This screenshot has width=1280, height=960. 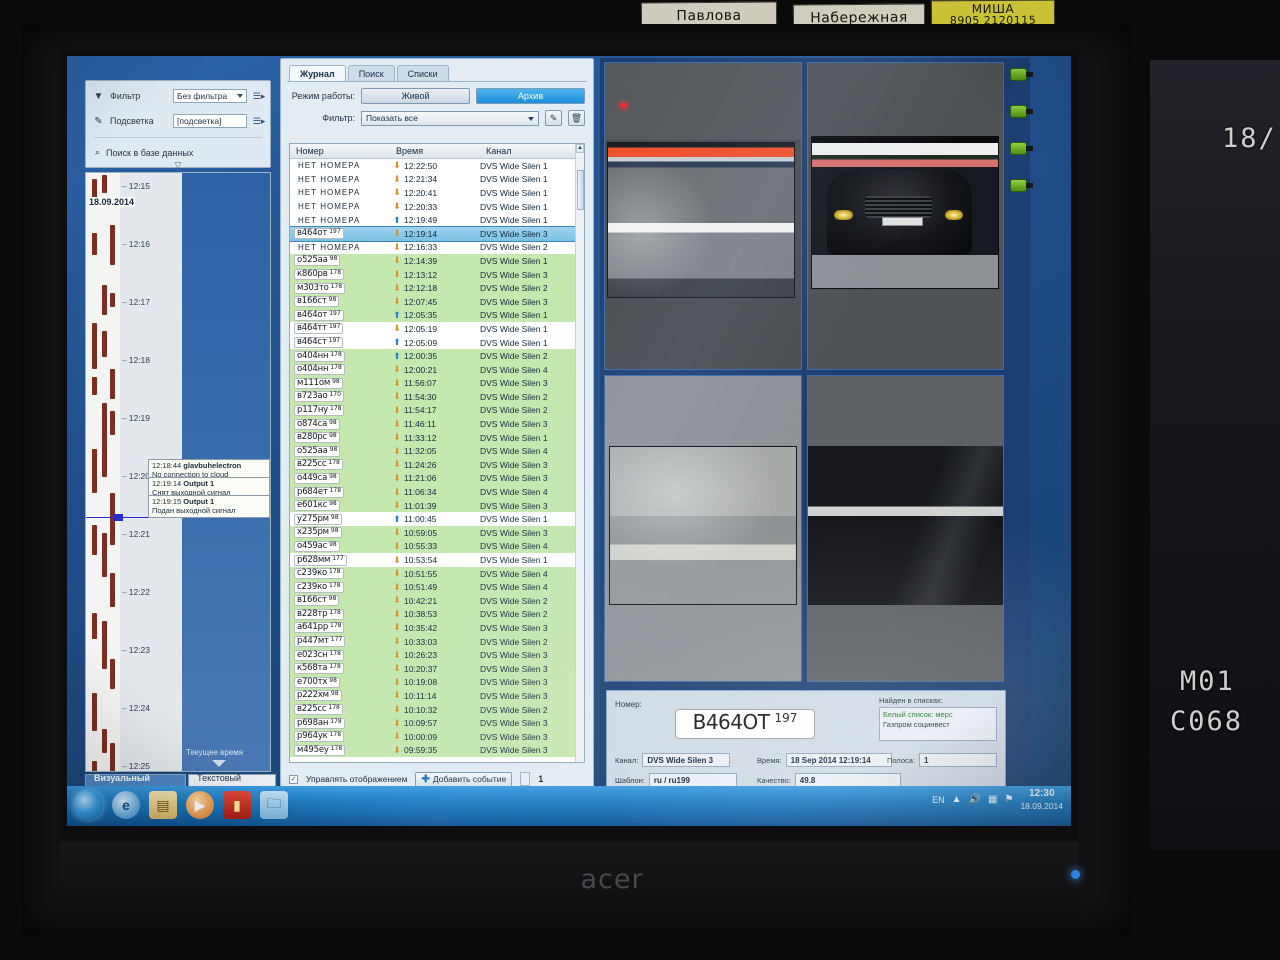 I want to click on search-database-link: ⌕ Поиск в базе данных, so click(x=182, y=152).